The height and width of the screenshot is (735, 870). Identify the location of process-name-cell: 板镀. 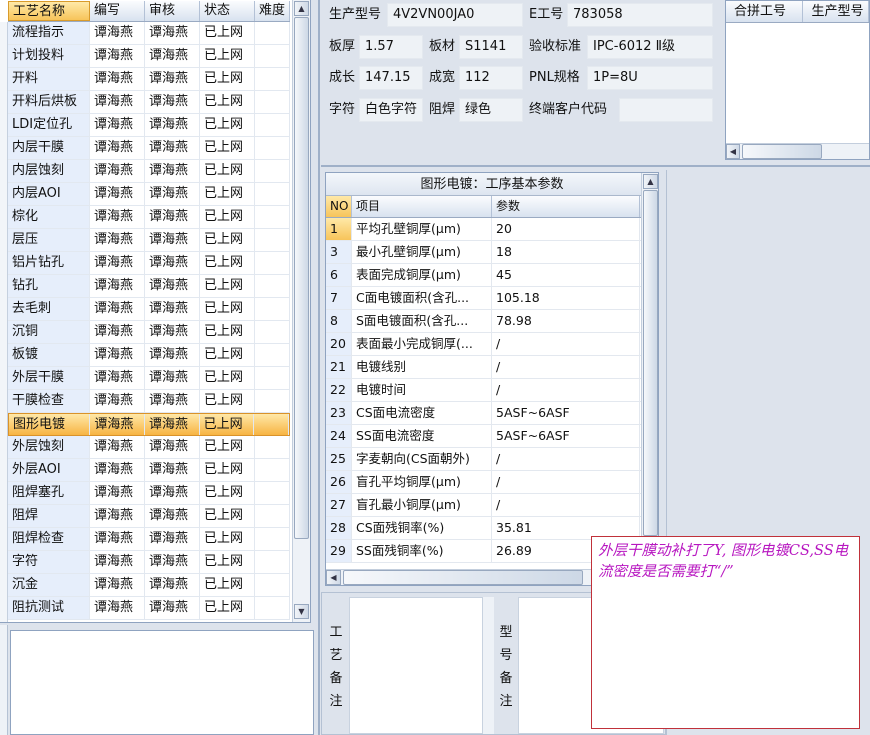
(49, 355).